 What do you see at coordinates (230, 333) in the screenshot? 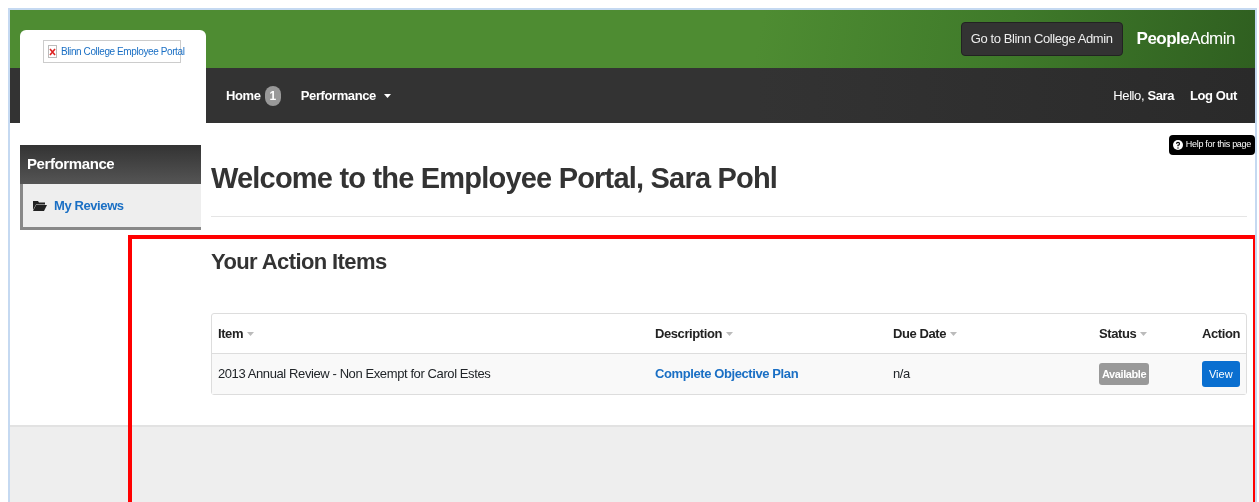
I see `column-header: Item` at bounding box center [230, 333].